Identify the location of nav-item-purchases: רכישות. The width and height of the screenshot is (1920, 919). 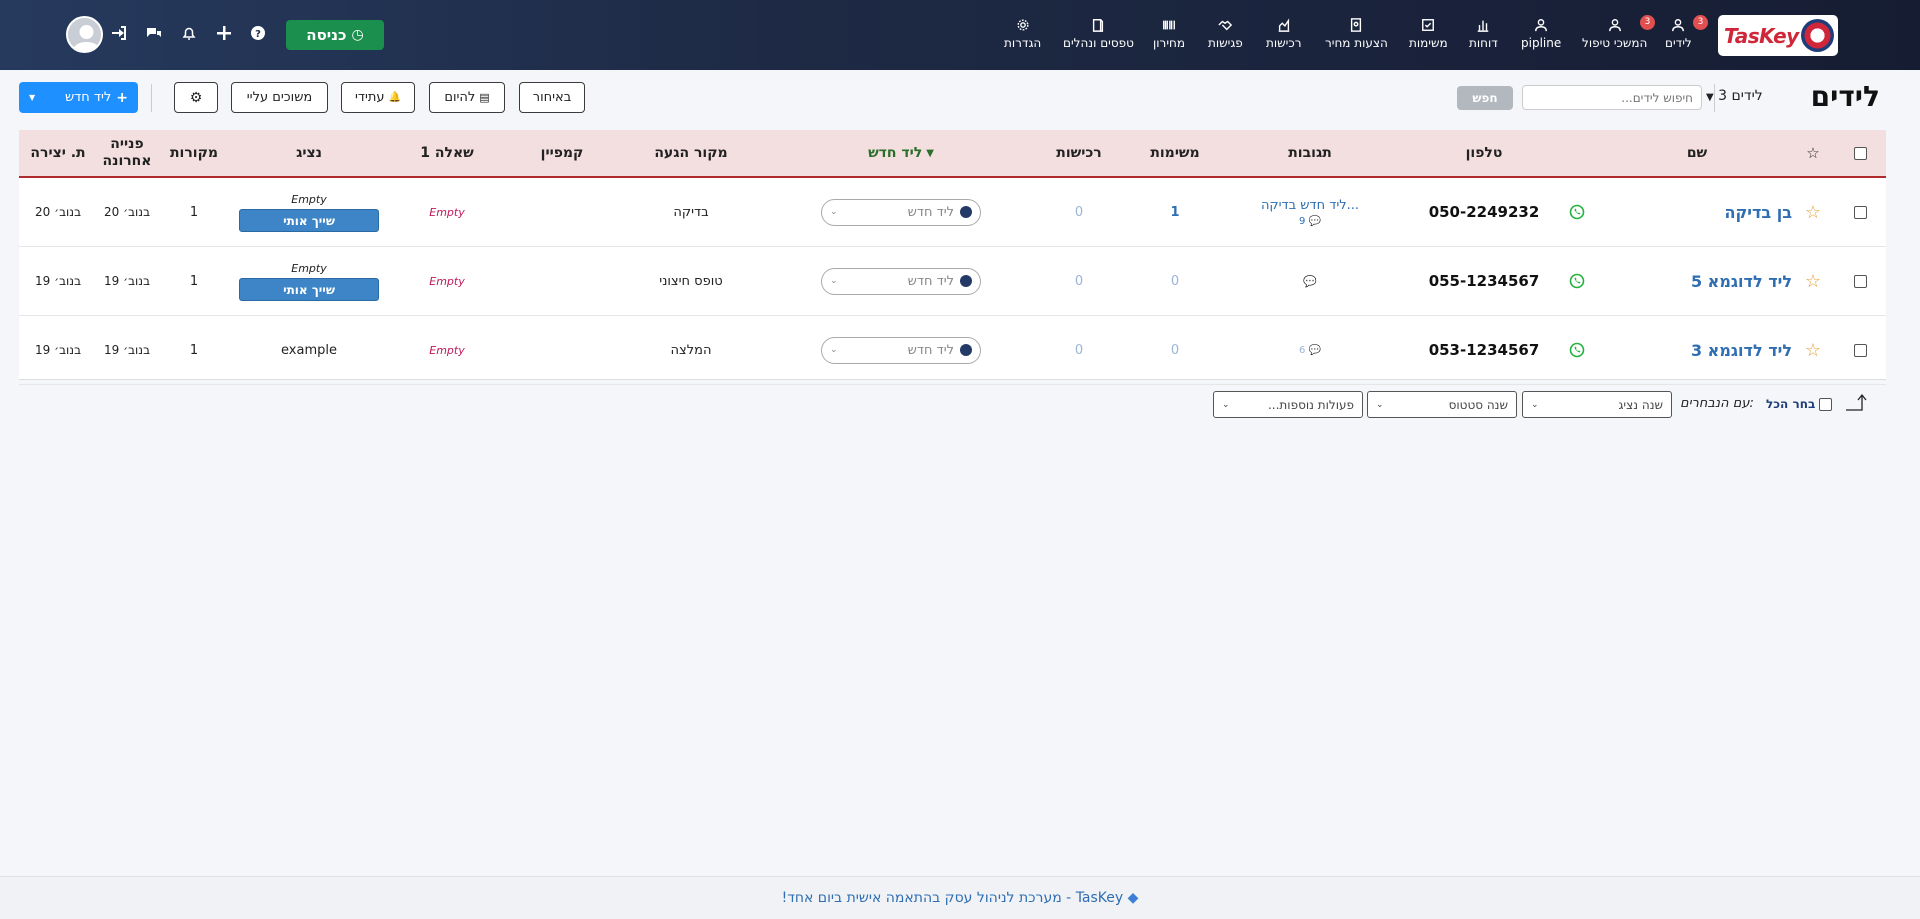
(1283, 34).